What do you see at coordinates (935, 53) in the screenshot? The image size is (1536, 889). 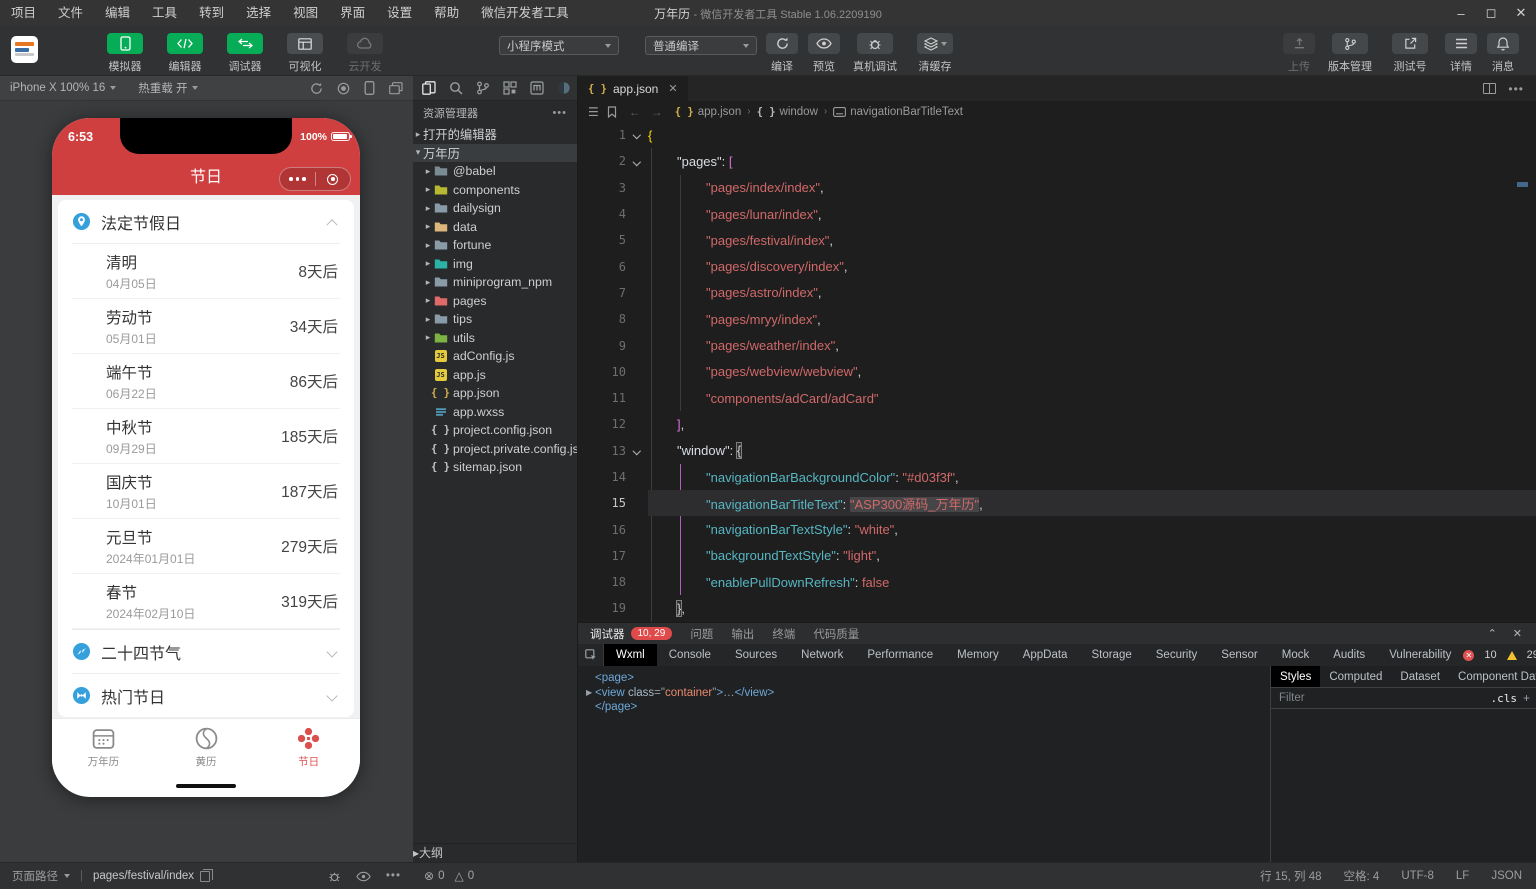 I see `action-layers-button: 清缓存` at bounding box center [935, 53].